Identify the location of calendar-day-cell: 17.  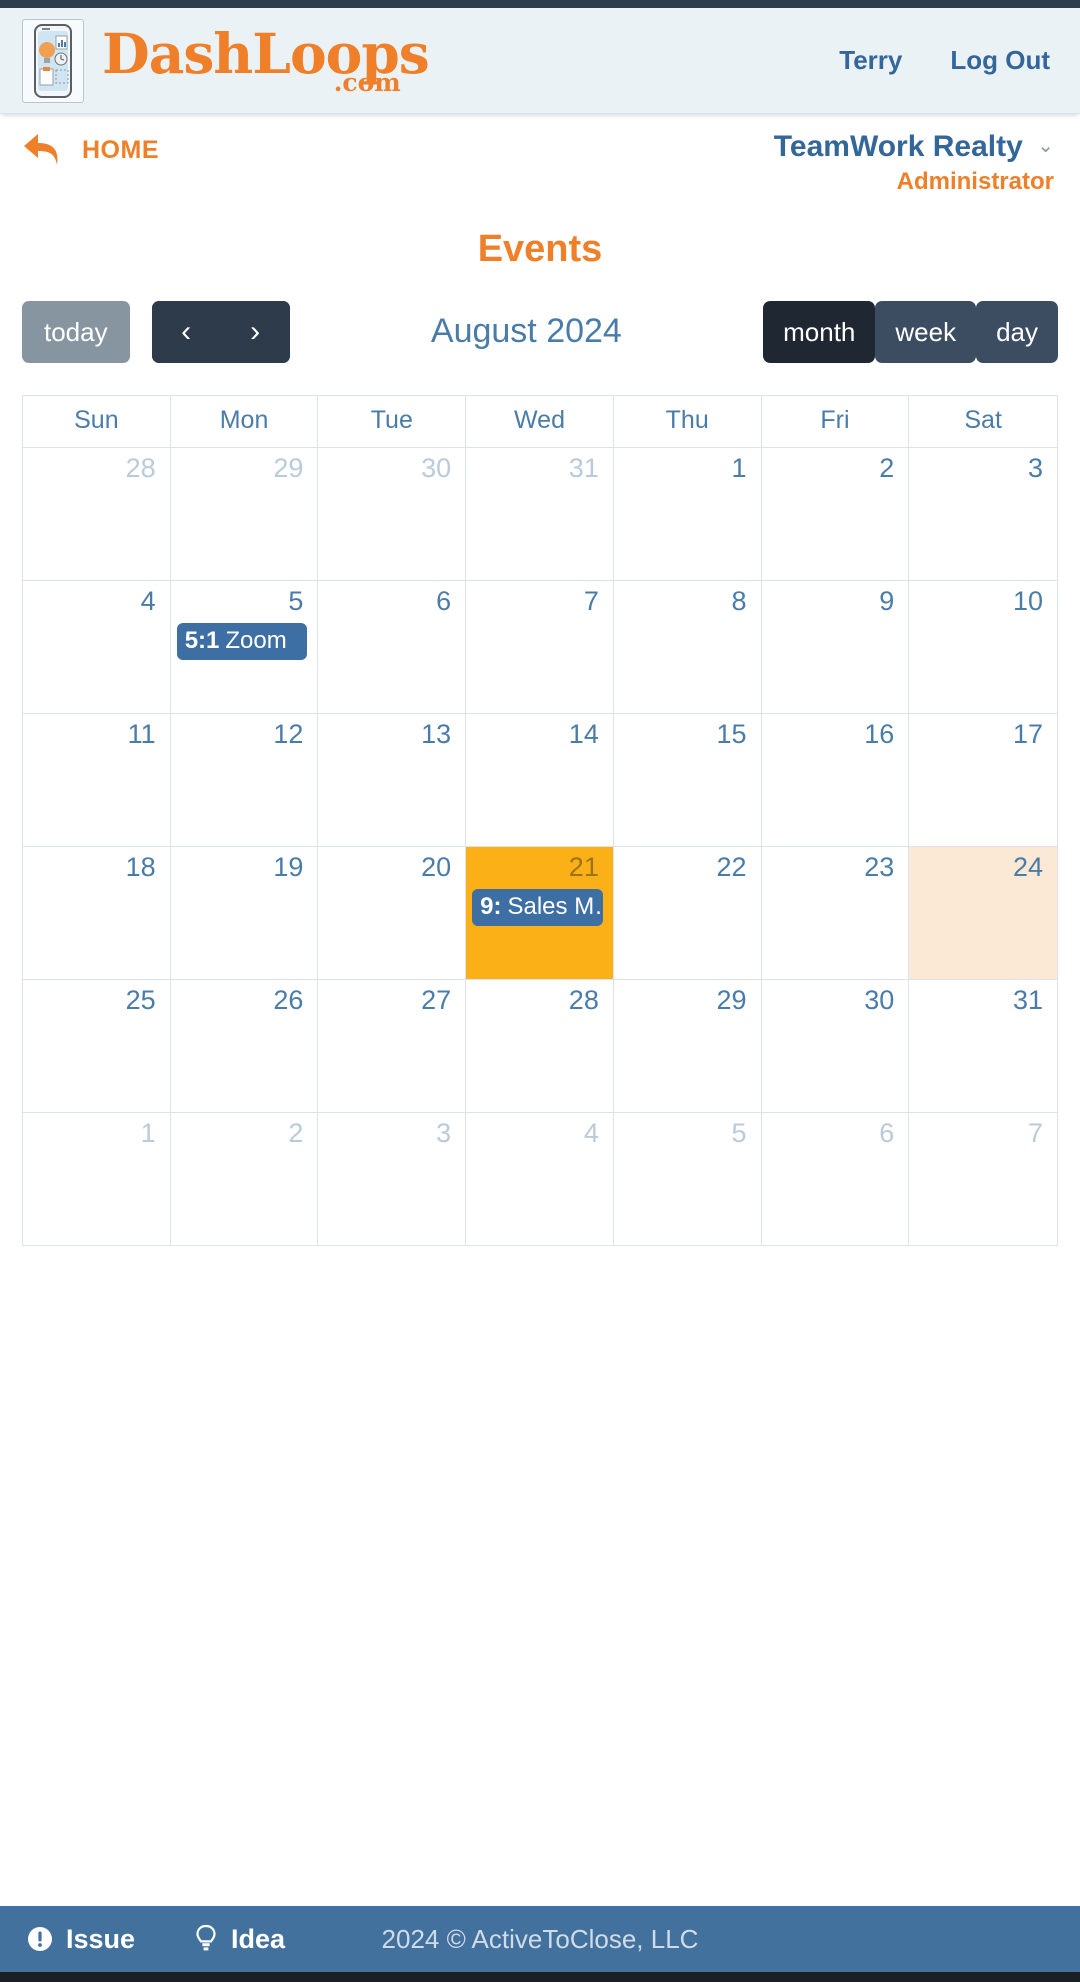
(983, 780).